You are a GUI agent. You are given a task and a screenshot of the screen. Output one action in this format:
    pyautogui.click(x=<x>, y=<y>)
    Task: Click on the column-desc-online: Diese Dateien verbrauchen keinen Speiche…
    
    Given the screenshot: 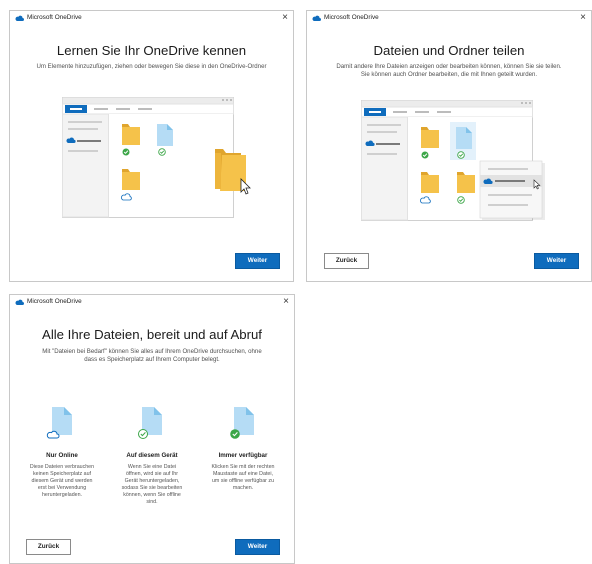 What is the action you would take?
    pyautogui.click(x=62, y=481)
    